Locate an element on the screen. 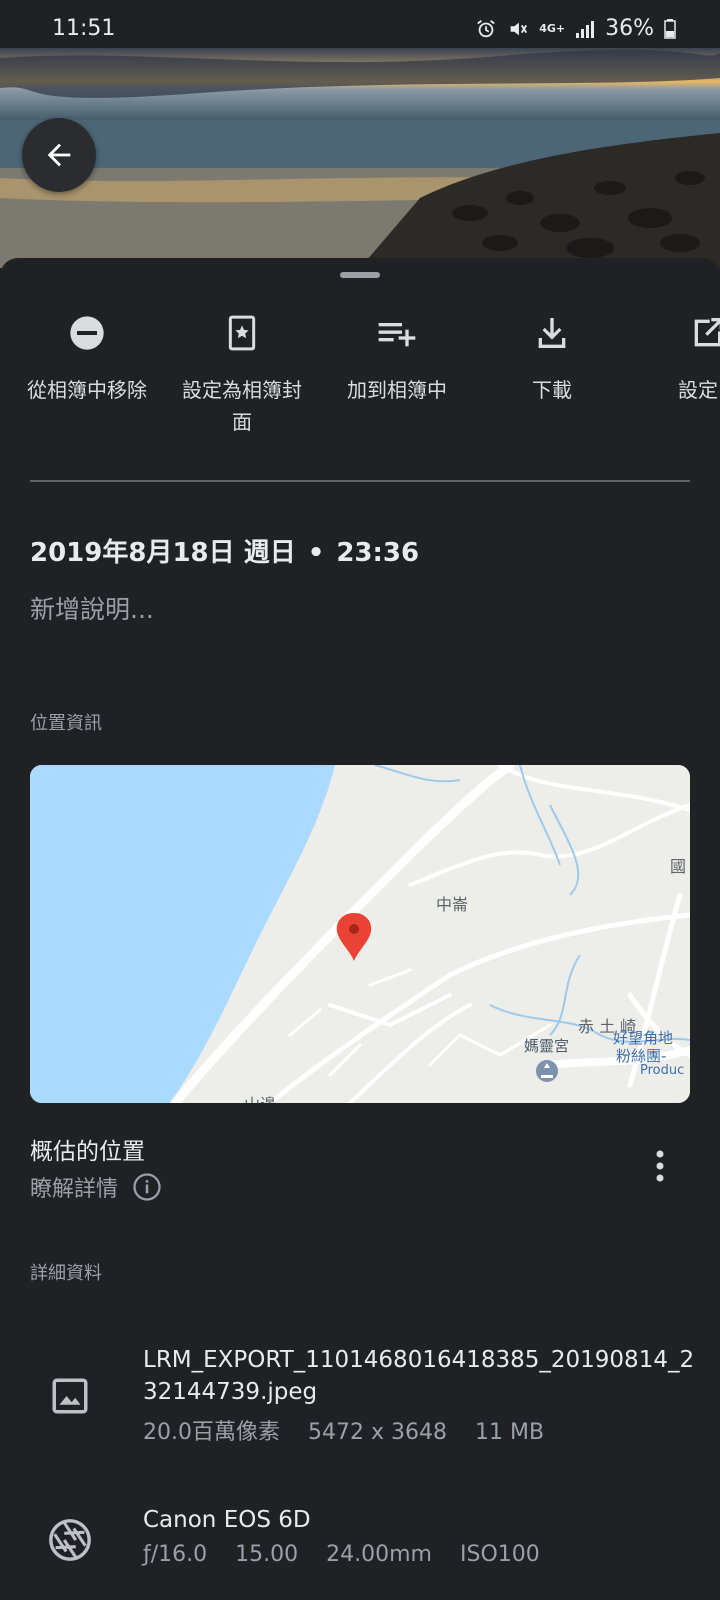 This screenshot has width=720, height=1600. action-row: 從相簿中移除 設定為相簿封面 加到相簿中 下載 設定 is located at coordinates (360, 383).